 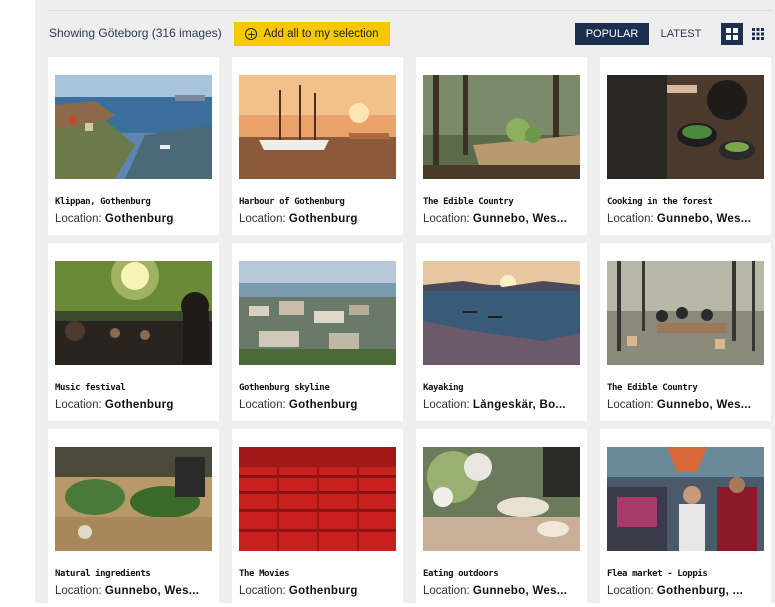 I want to click on image-card: Music festival Location: Gothenburg, so click(x=133, y=332).